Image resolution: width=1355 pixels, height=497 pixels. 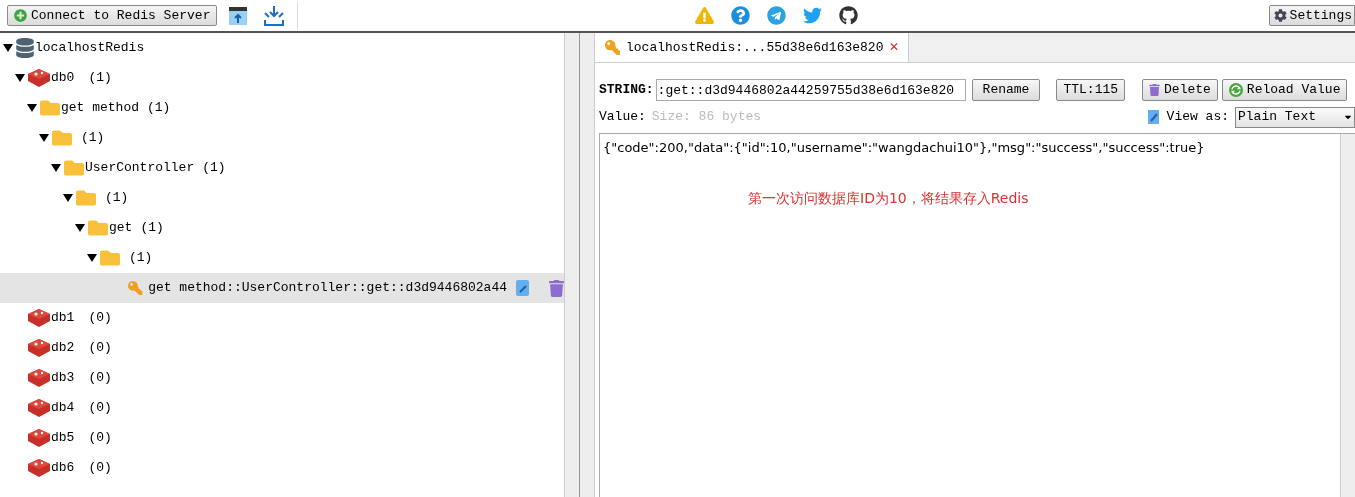 I want to click on node-label: db0, so click(x=63, y=78).